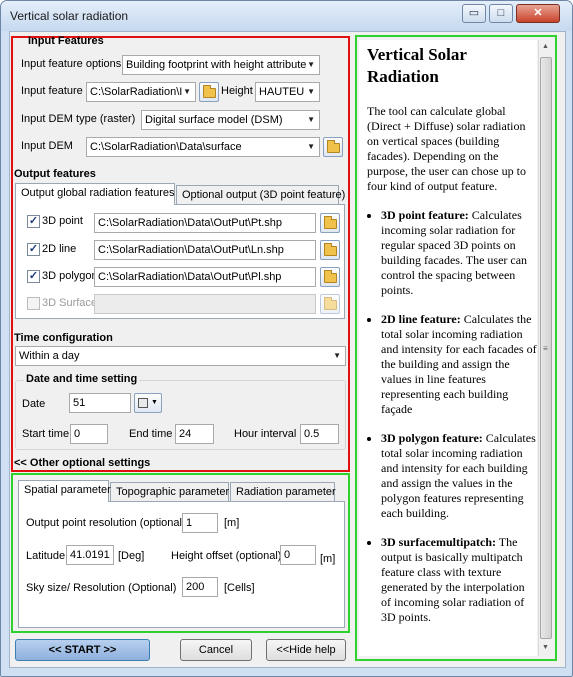 This screenshot has width=573, height=677. I want to click on input-feature-value: C:\SolarRadiation\I, so click(136, 92).